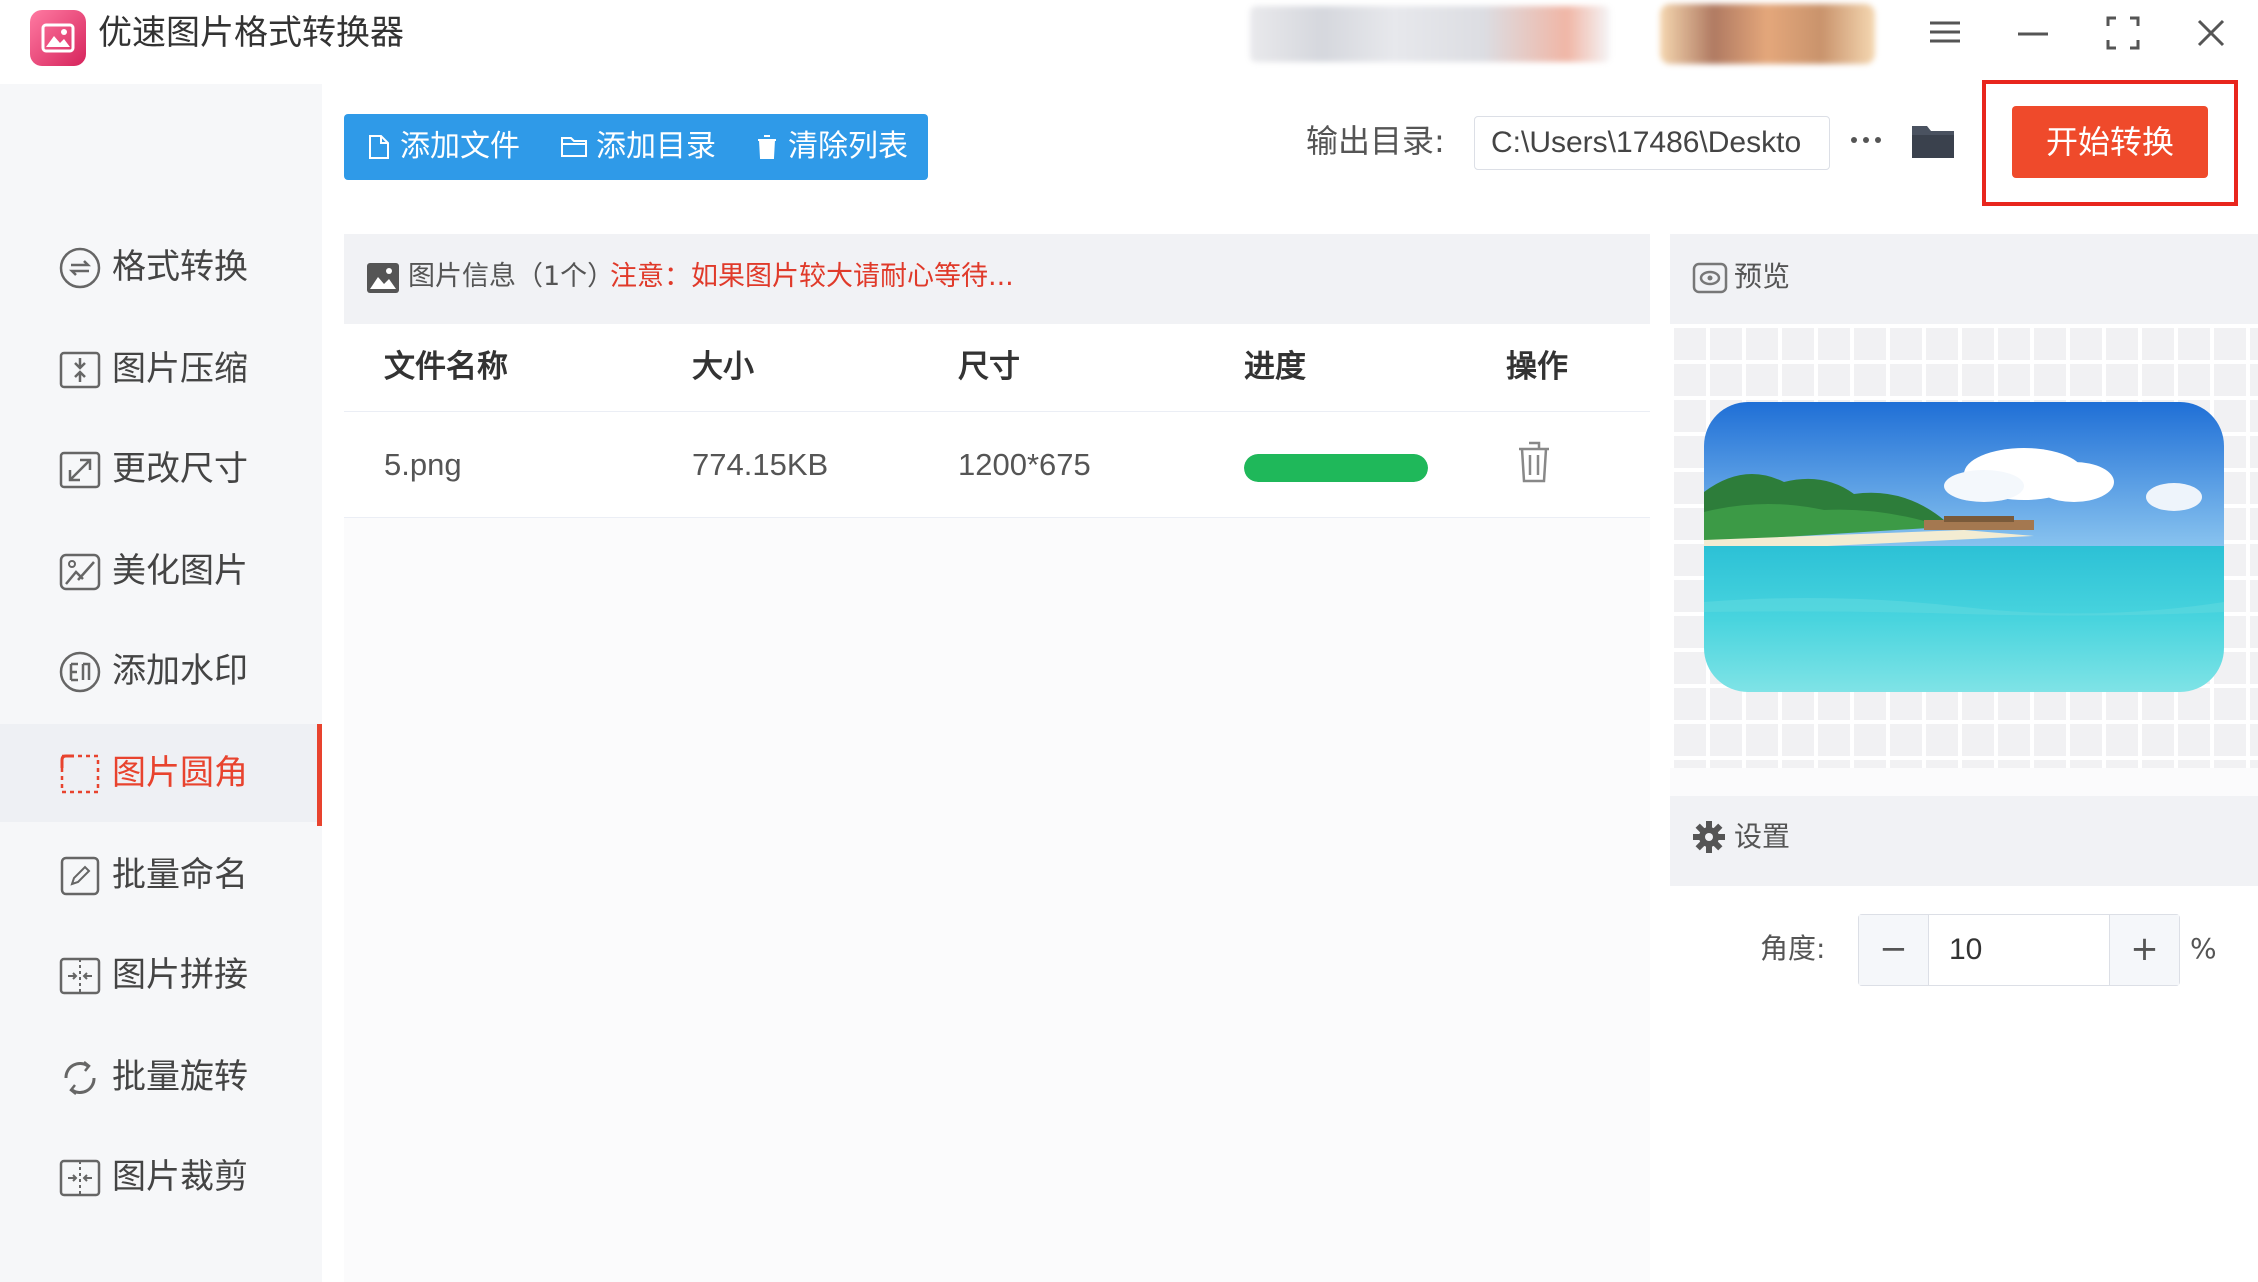 The height and width of the screenshot is (1282, 2258). What do you see at coordinates (180, 267) in the screenshot?
I see `sidebar-item-label: 格式转换` at bounding box center [180, 267].